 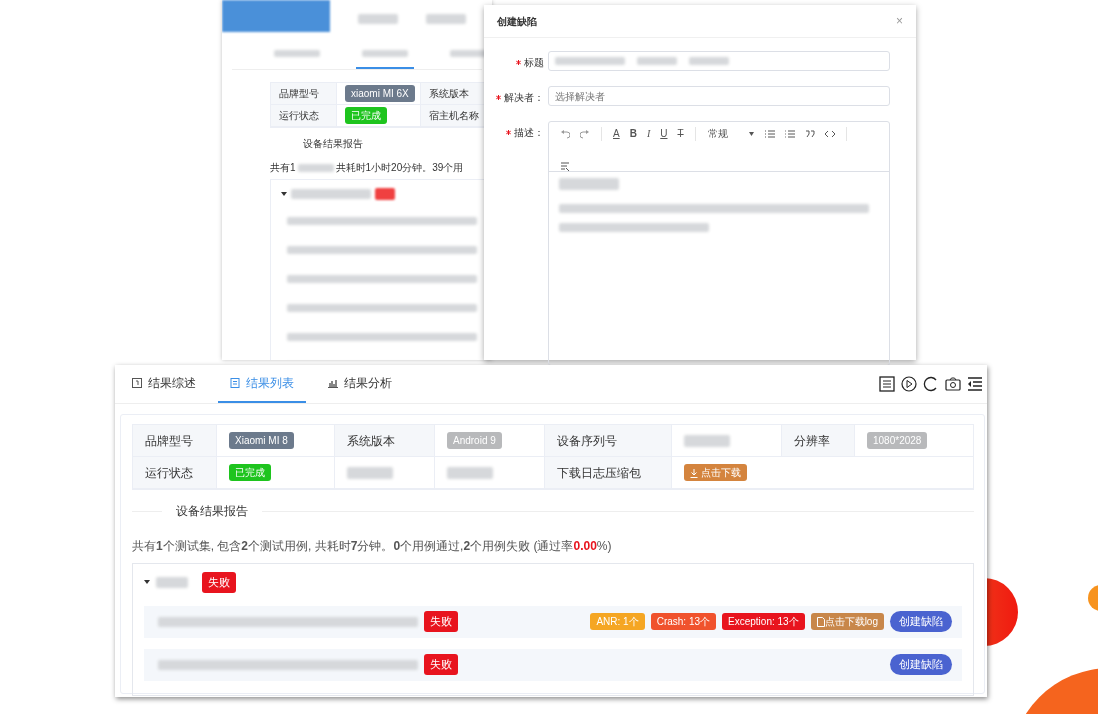 I want to click on quote-icon, so click(x=809, y=133).